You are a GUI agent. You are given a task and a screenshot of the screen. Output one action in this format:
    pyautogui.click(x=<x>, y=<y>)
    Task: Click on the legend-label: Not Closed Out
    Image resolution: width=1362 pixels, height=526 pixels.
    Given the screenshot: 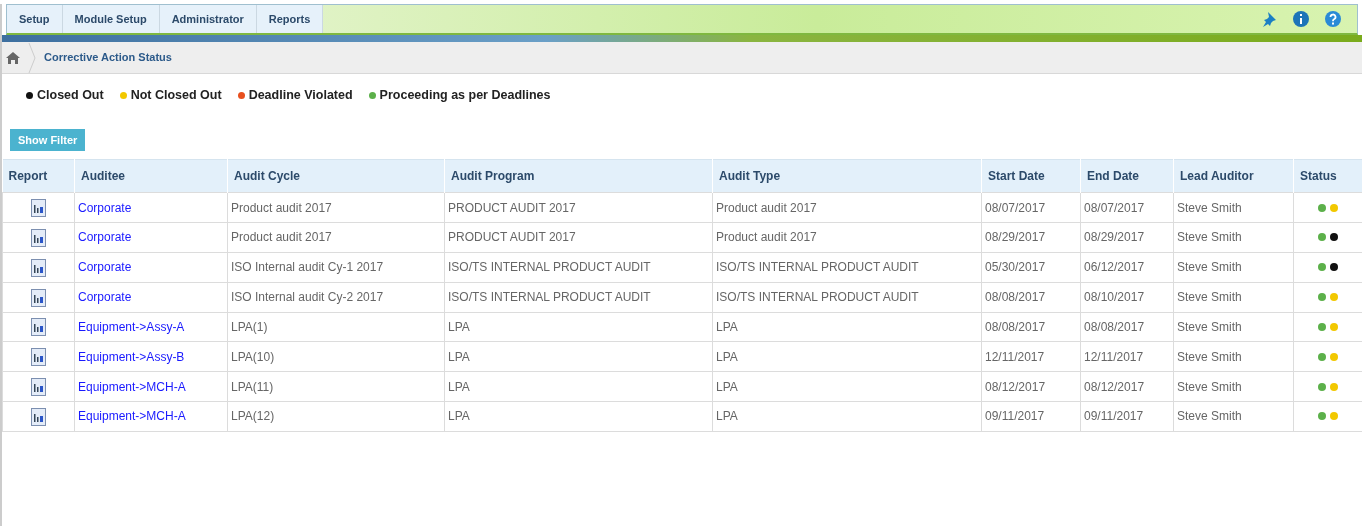 What is the action you would take?
    pyautogui.click(x=176, y=95)
    